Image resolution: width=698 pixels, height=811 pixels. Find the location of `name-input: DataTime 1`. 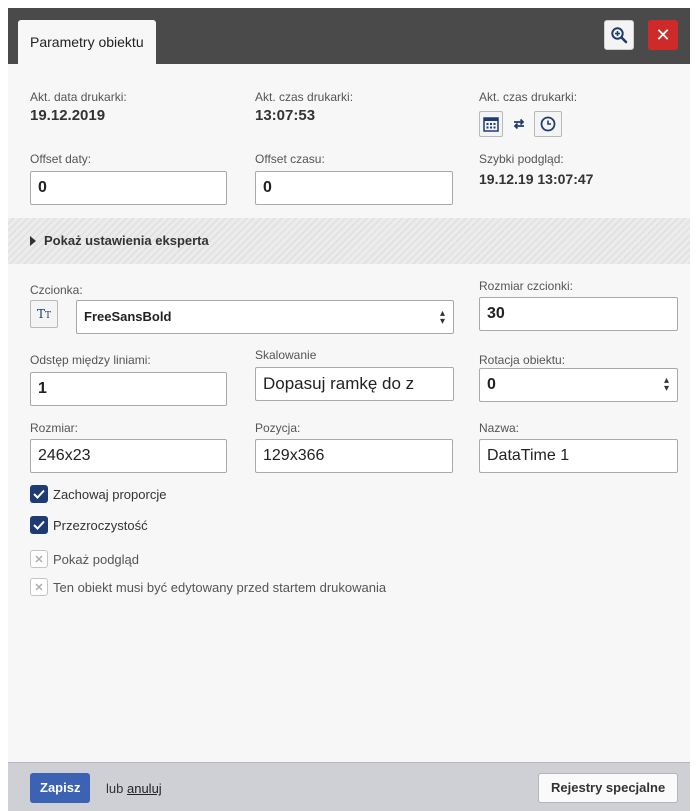

name-input: DataTime 1 is located at coordinates (578, 456).